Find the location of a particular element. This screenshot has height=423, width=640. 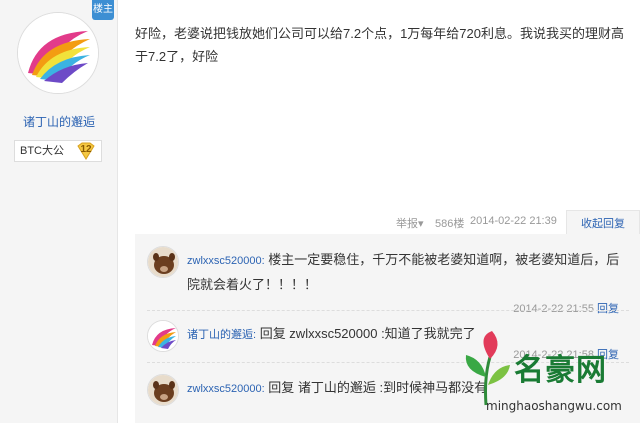

level-number: 12 is located at coordinates (86, 149).